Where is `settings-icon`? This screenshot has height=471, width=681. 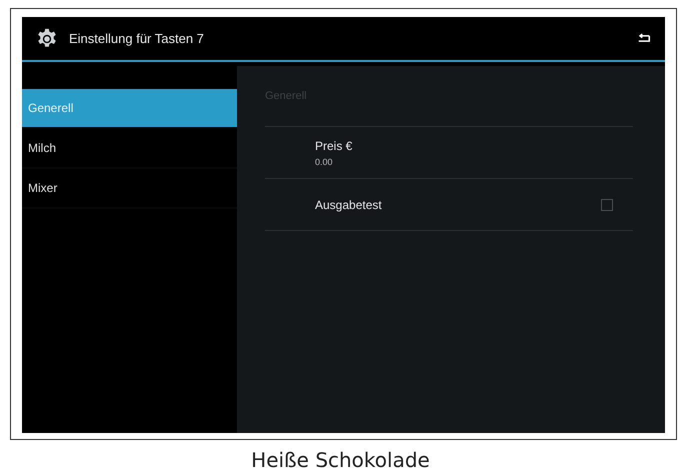
settings-icon is located at coordinates (47, 39).